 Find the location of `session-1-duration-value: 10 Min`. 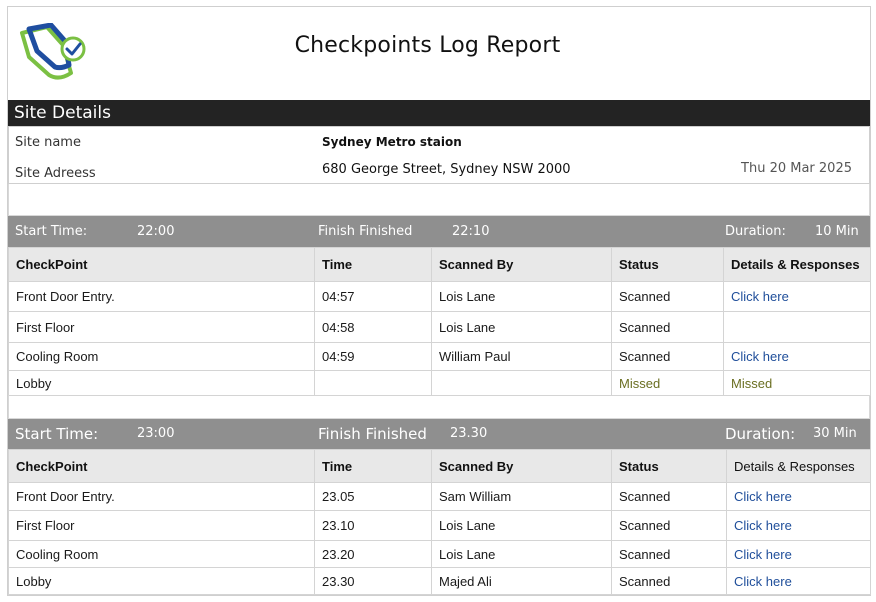

session-1-duration-value: 10 Min is located at coordinates (837, 231).